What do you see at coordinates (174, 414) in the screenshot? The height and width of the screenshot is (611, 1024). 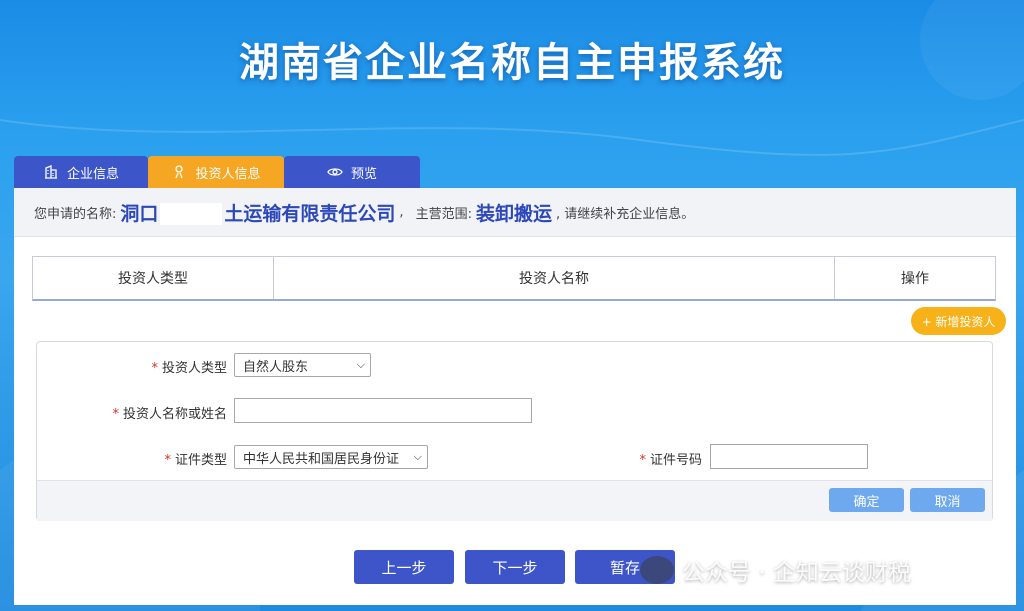 I see `label-text: 投资人名称或姓名` at bounding box center [174, 414].